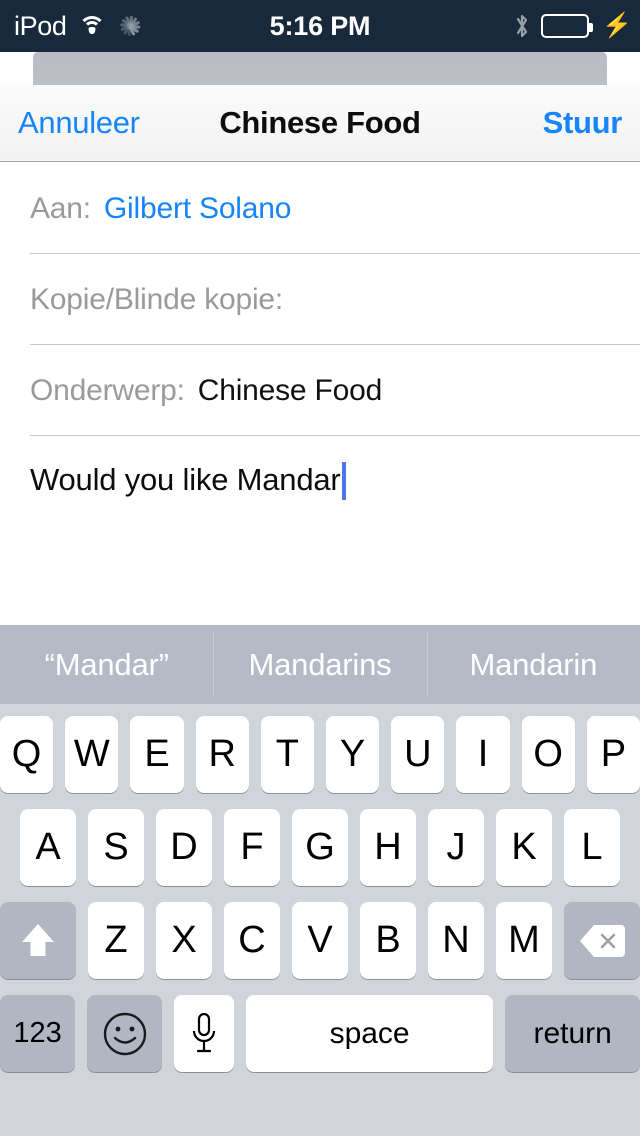  I want to click on key-p: P, so click(613, 754).